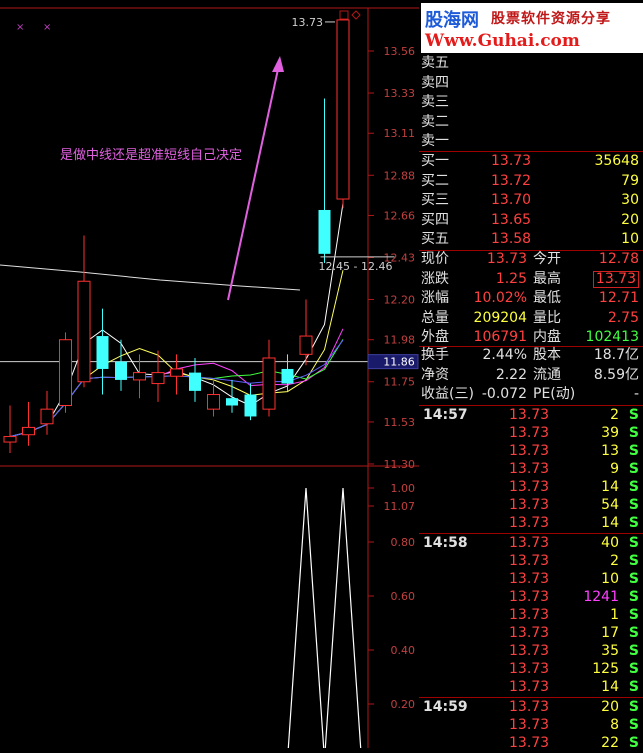 The image size is (643, 753). Describe the element at coordinates (612, 337) in the screenshot. I see `stat-value: 102413` at that location.